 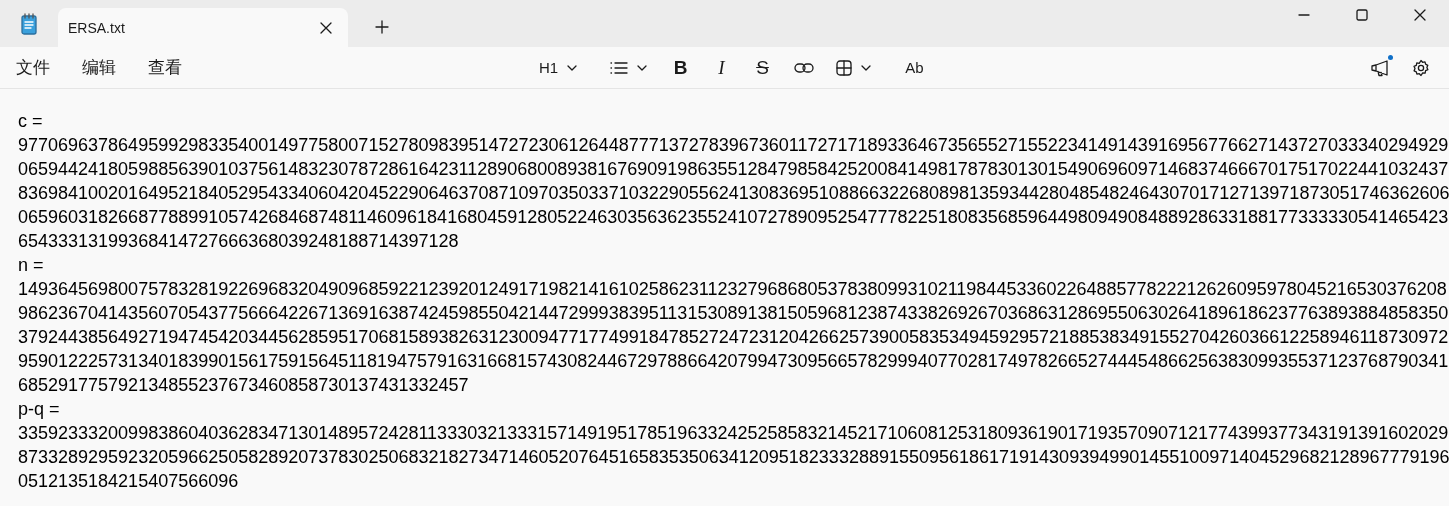 What do you see at coordinates (1362, 15) in the screenshot?
I see `maximize-icon` at bounding box center [1362, 15].